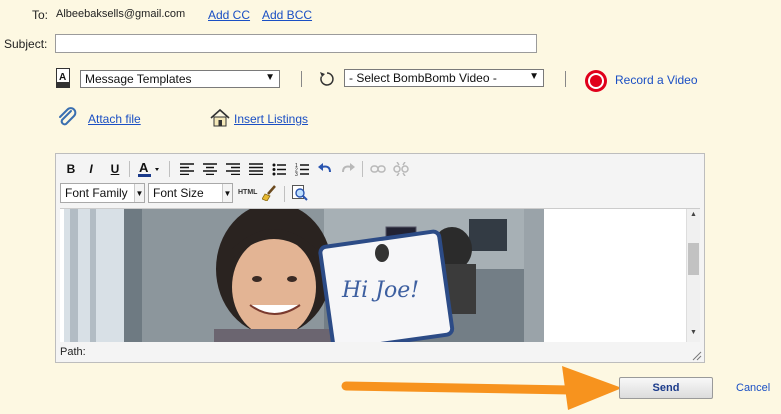  I want to click on link-icon, so click(378, 169).